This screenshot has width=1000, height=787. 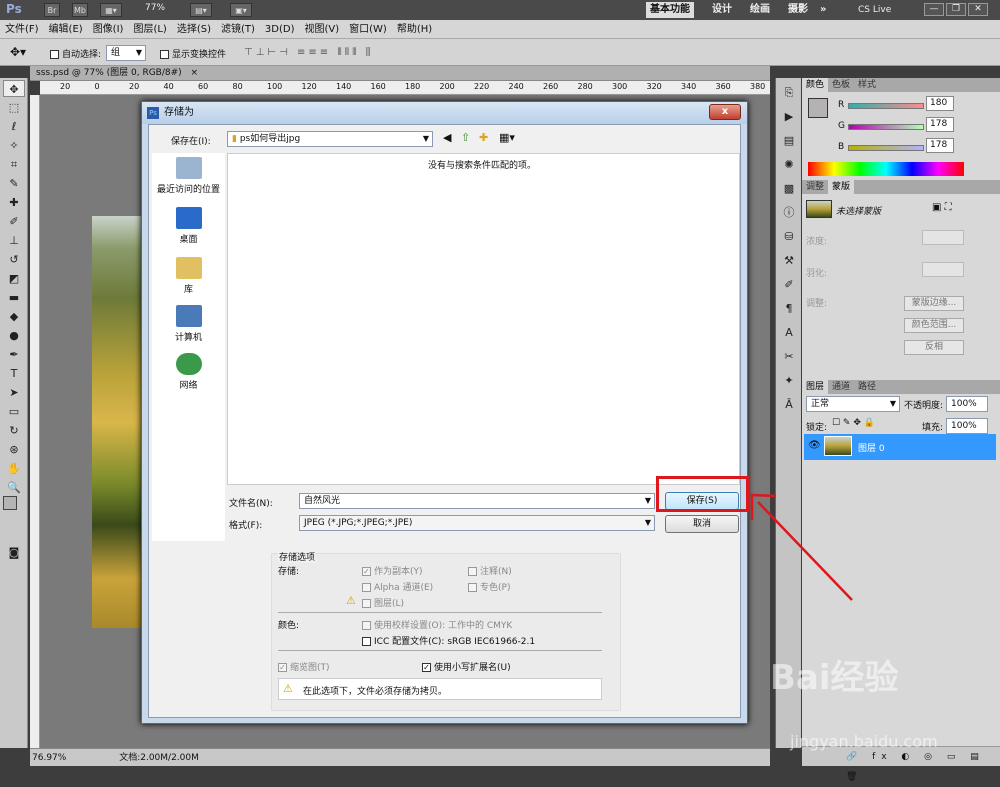 What do you see at coordinates (149, 29) in the screenshot?
I see `menu-layer: 图层(L)` at bounding box center [149, 29].